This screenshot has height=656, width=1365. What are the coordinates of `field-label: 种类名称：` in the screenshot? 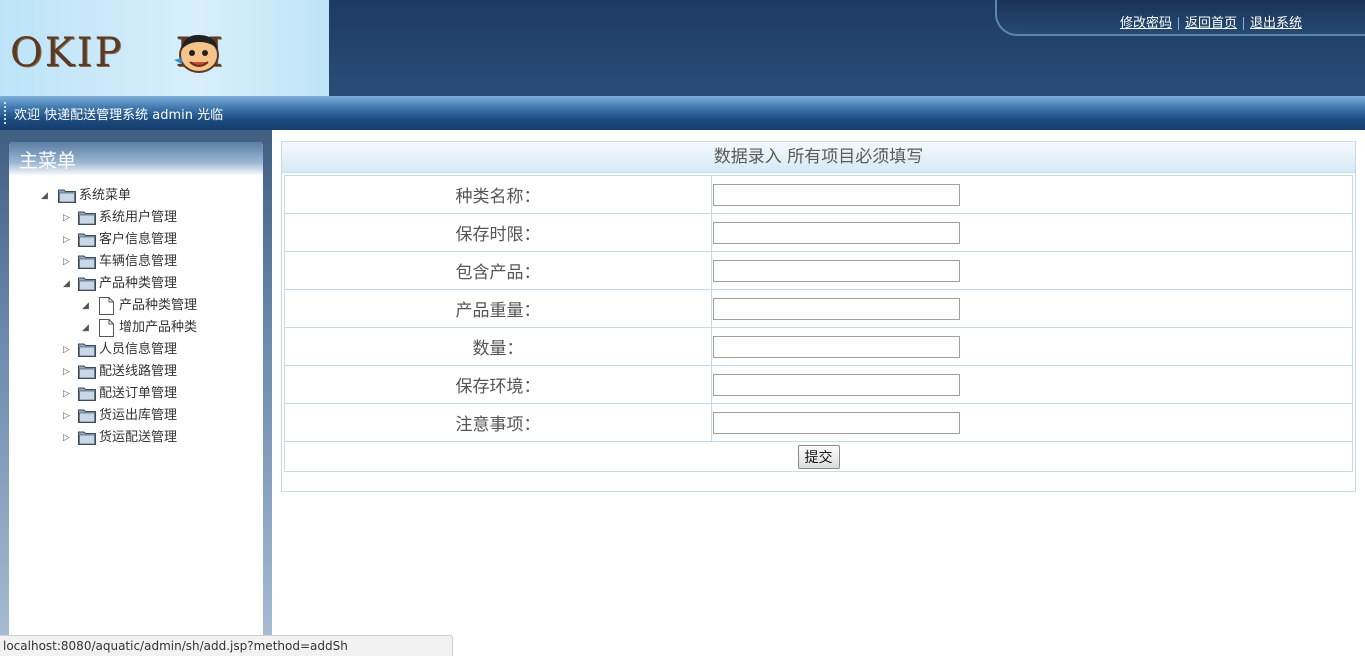 It's located at (498, 194).